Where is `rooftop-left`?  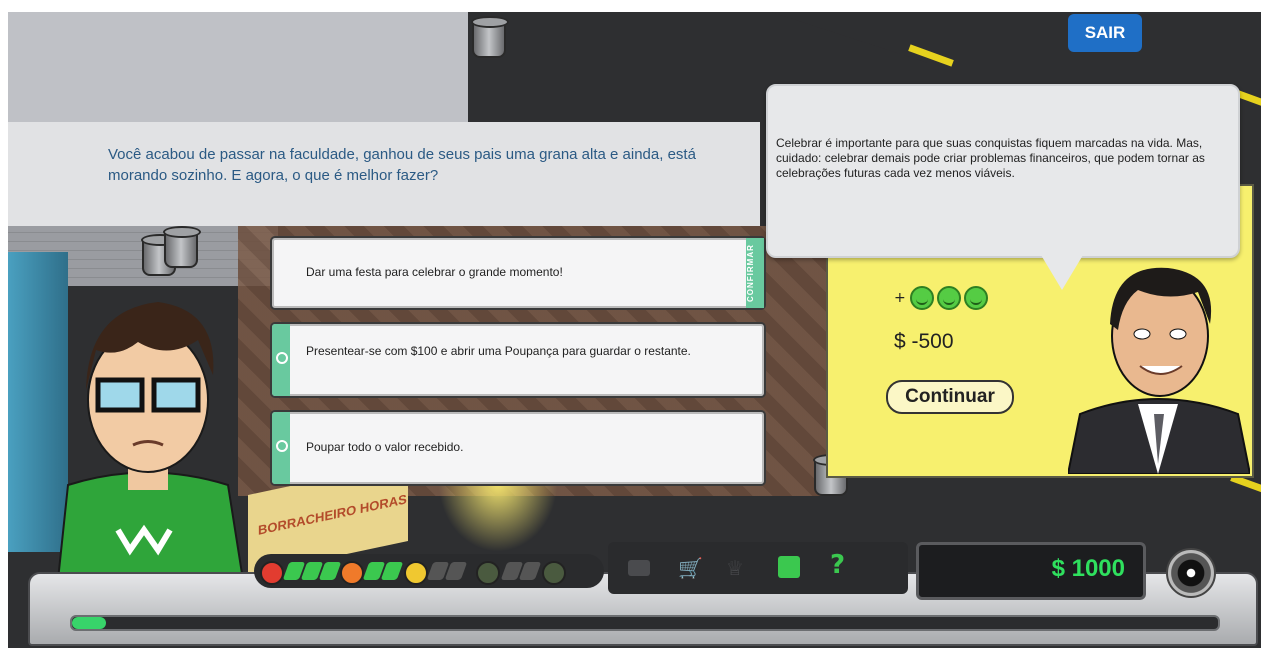 rooftop-left is located at coordinates (238, 67).